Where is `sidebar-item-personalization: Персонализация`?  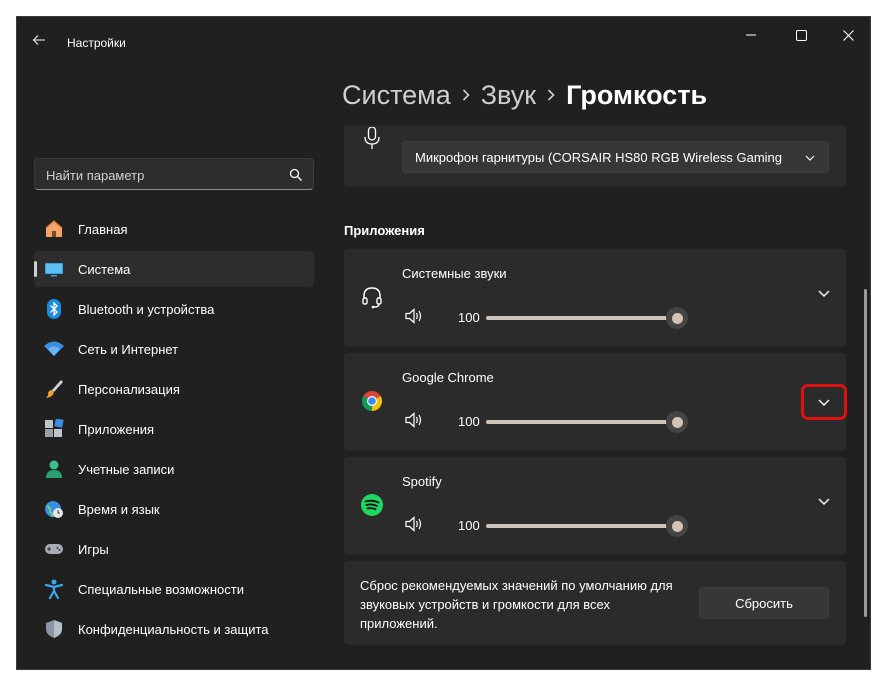
sidebar-item-personalization: Персонализация is located at coordinates (174, 389).